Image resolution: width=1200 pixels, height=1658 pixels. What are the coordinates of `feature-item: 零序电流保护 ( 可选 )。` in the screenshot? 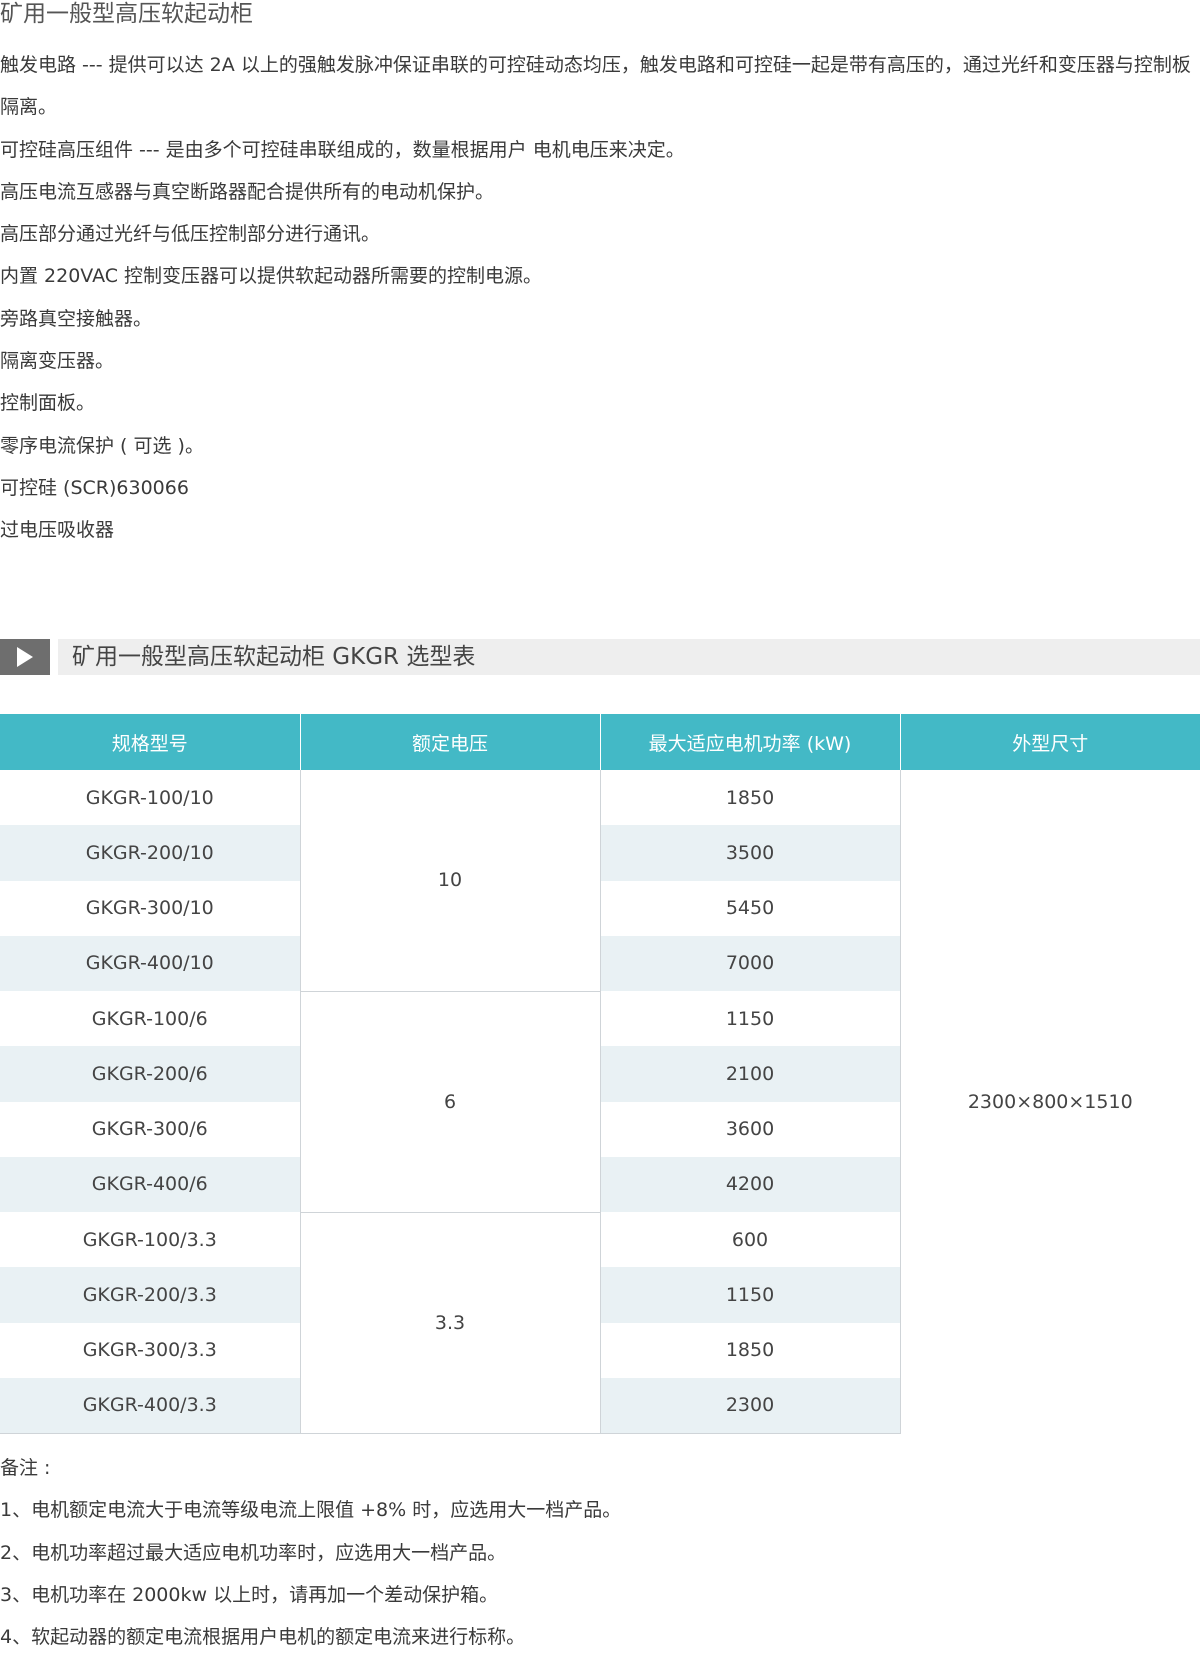 It's located at (102, 445).